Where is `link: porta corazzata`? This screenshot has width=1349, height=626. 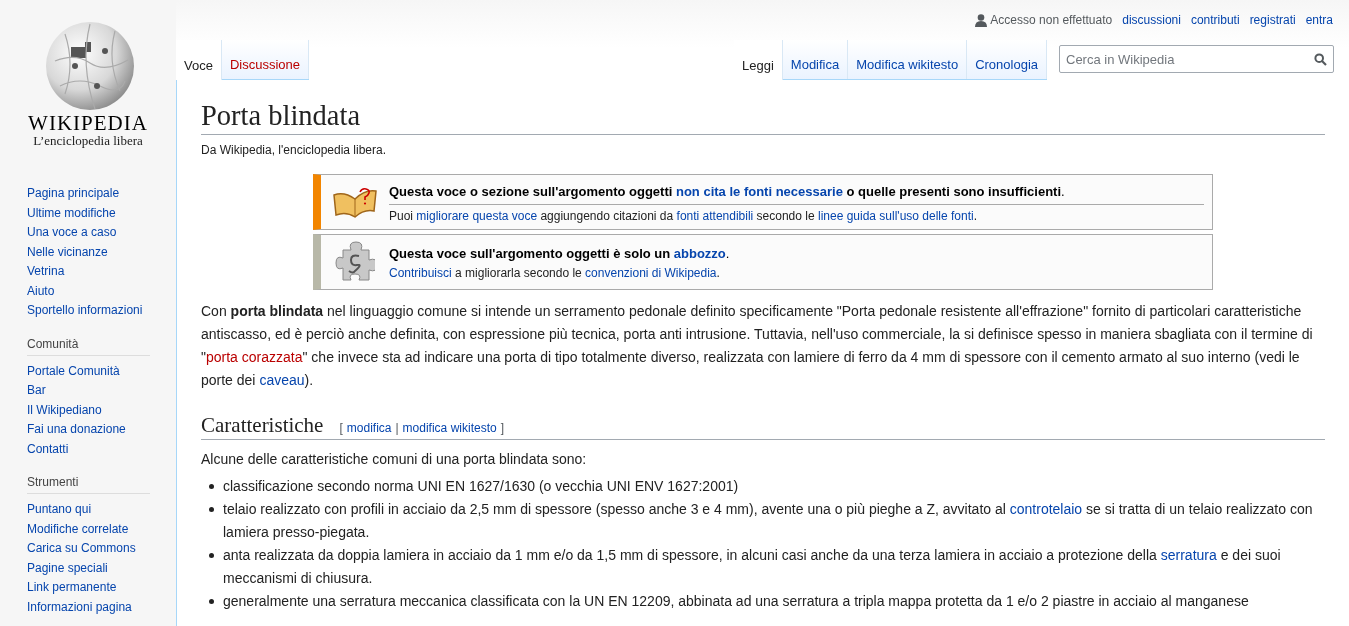
link: porta corazzata is located at coordinates (254, 357).